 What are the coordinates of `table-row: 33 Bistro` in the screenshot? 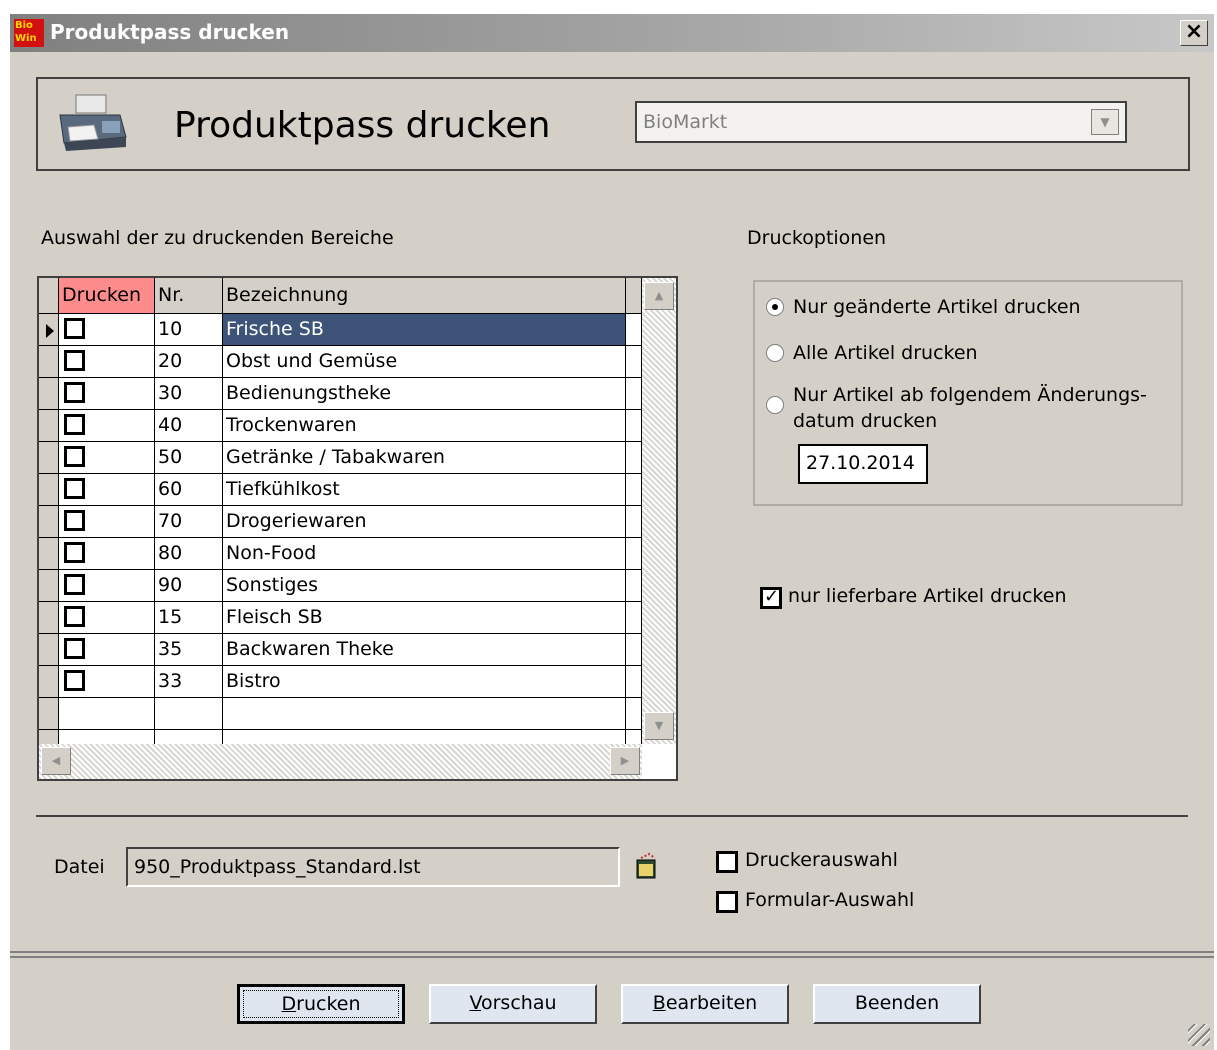 It's located at (340, 682).